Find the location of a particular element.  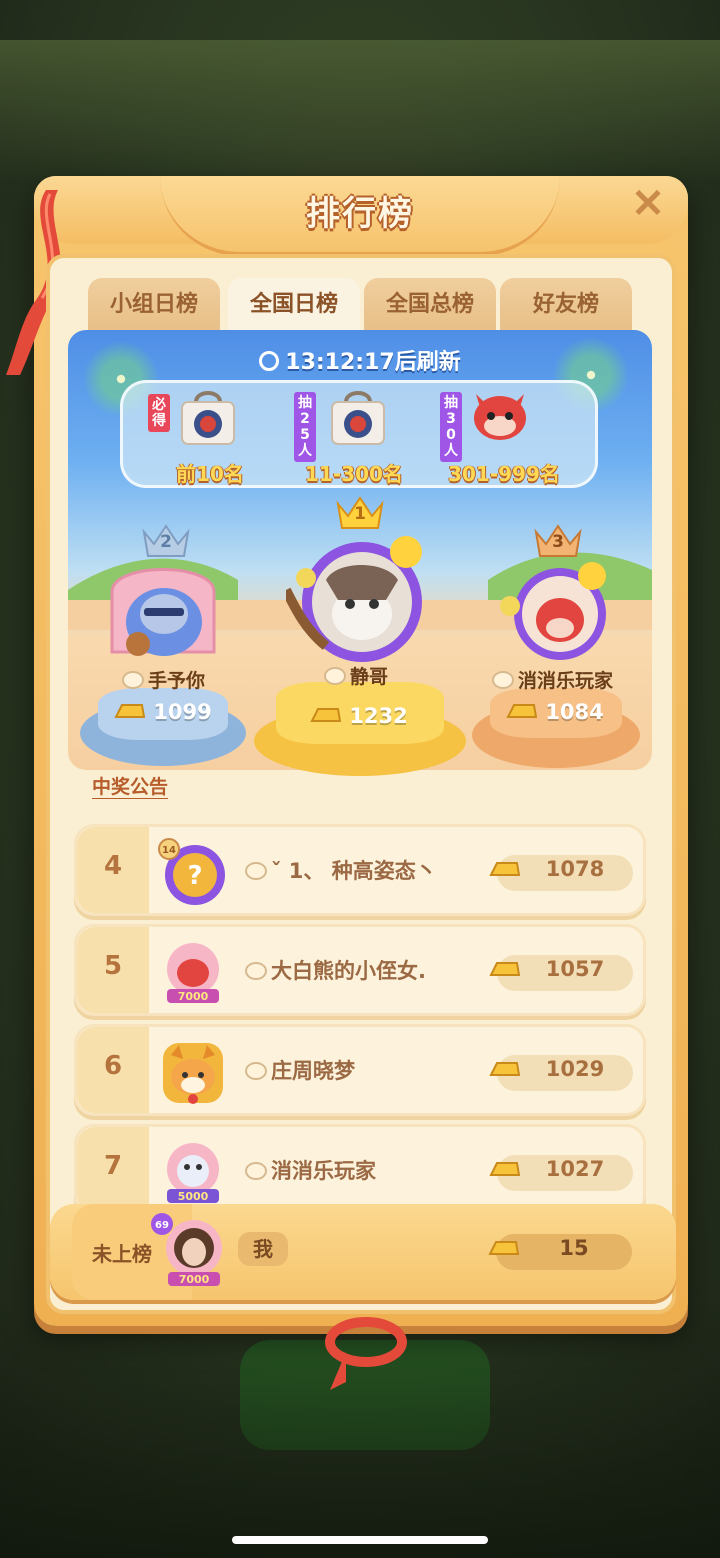

podium-name-3: 消消乐玩家 is located at coordinates (552, 681).